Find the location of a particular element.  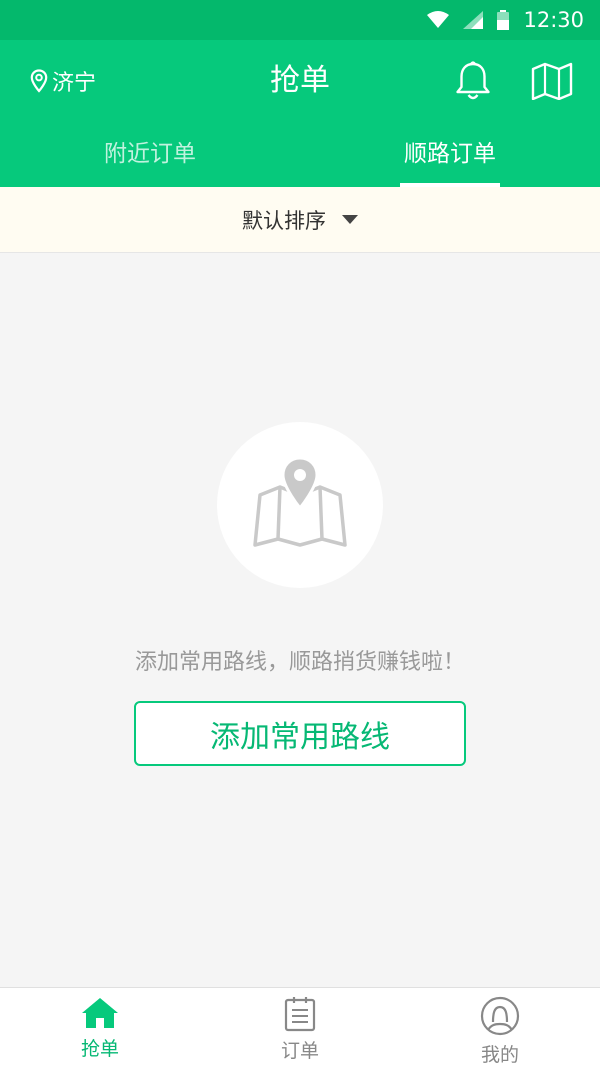

caret-down-icon is located at coordinates (350, 219).